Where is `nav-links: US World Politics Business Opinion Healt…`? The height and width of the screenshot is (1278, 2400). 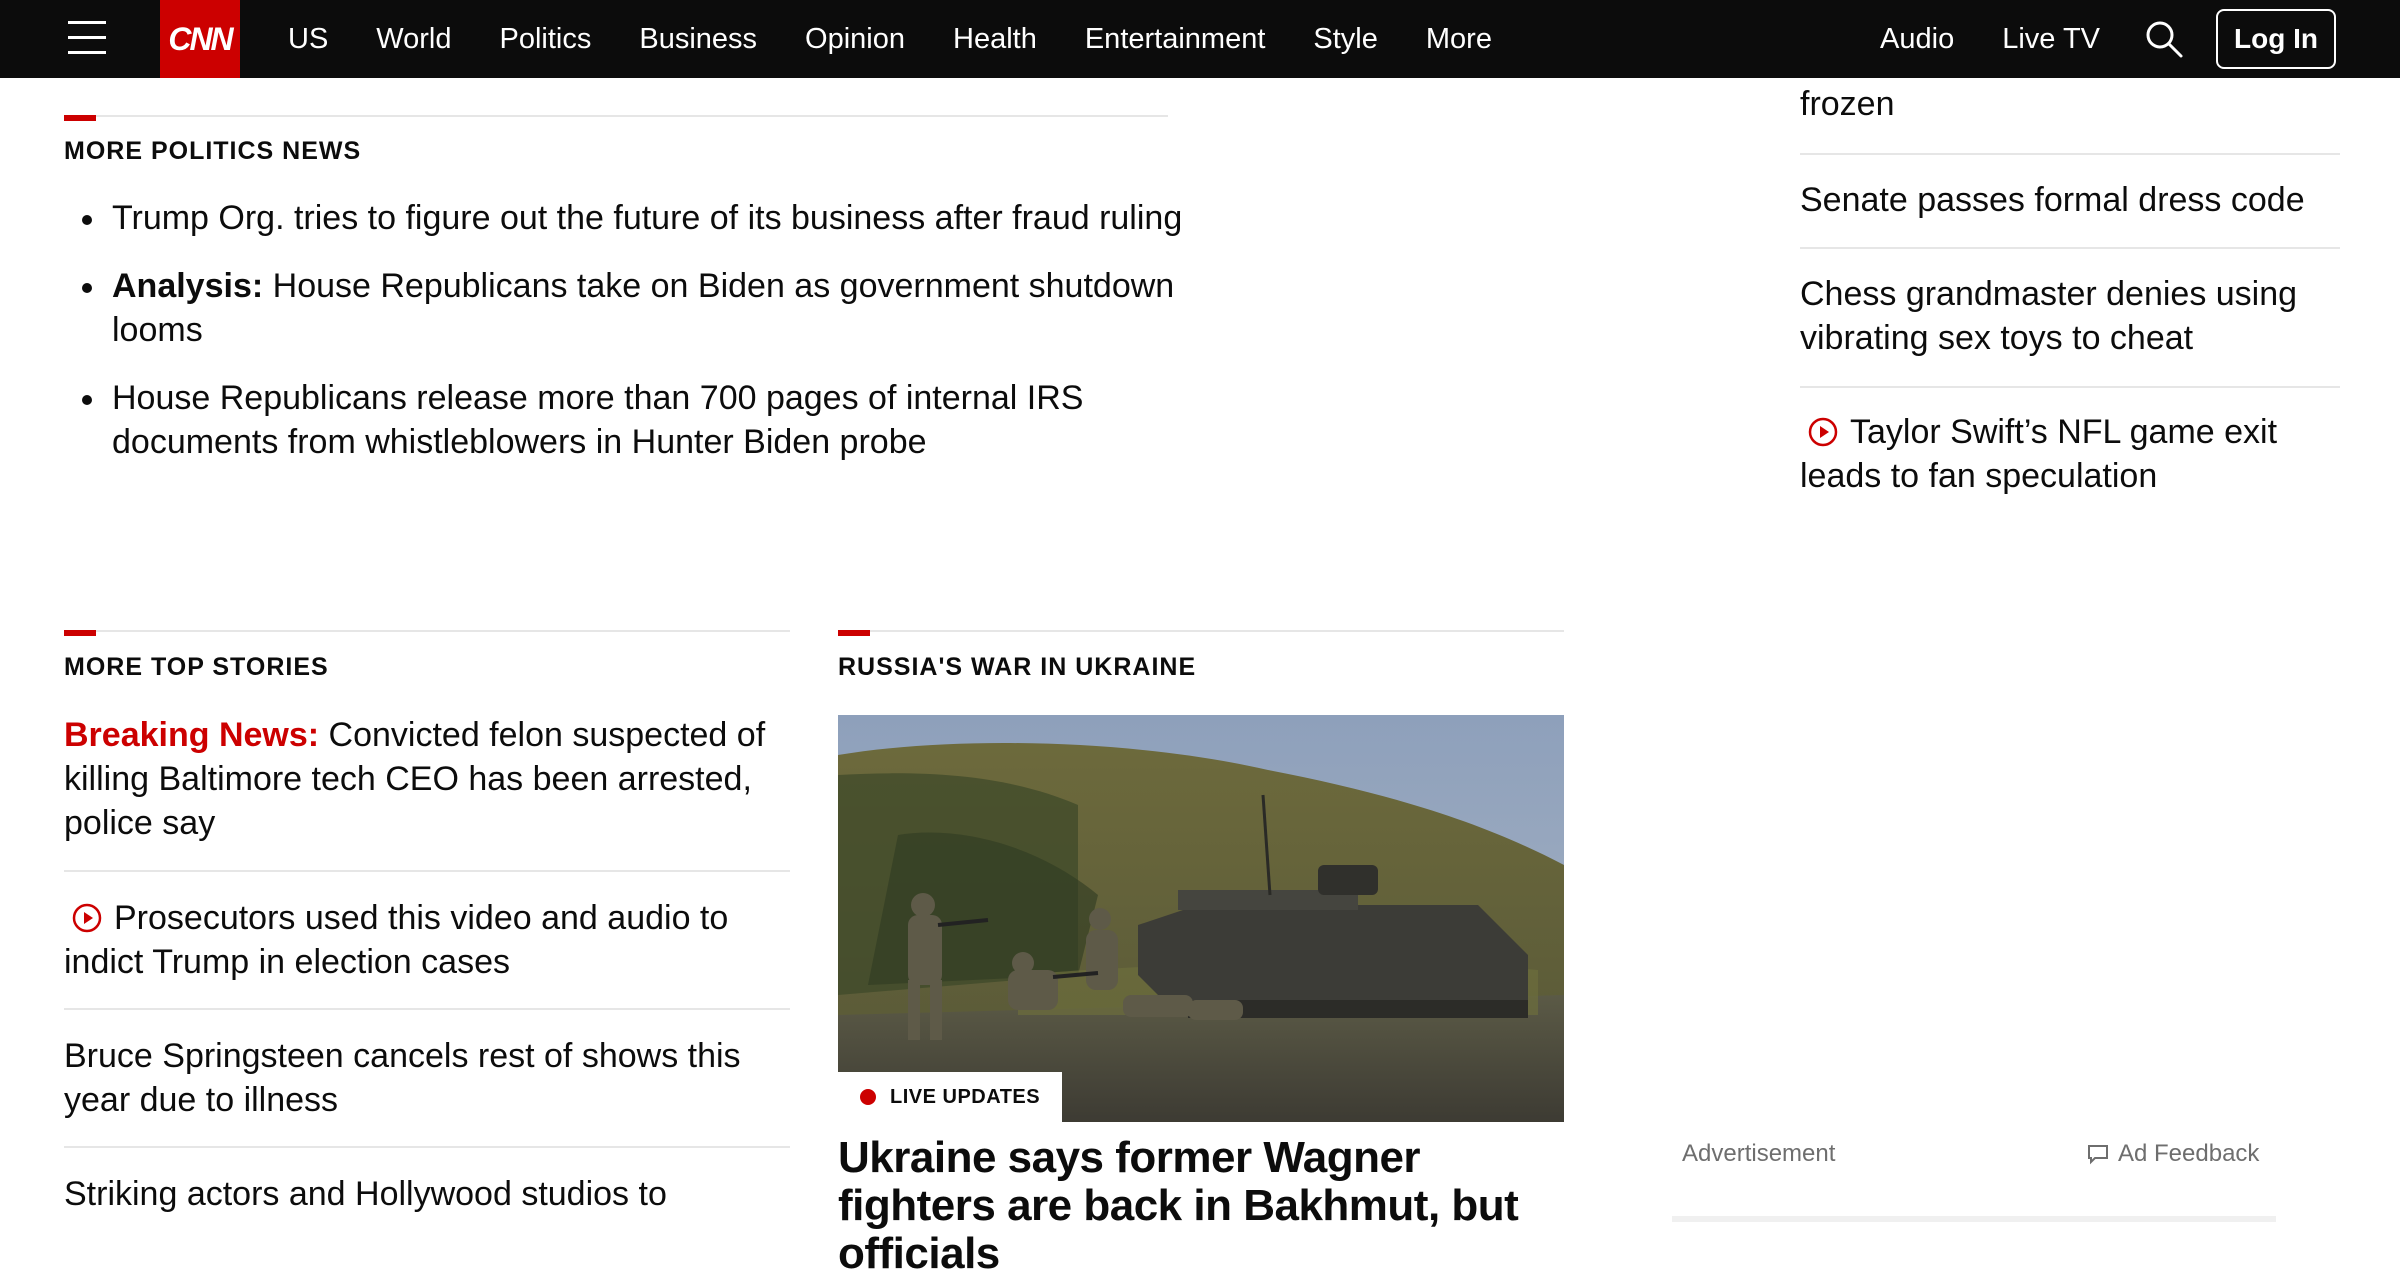
nav-links: US World Politics Business Opinion Healt… is located at coordinates (890, 39).